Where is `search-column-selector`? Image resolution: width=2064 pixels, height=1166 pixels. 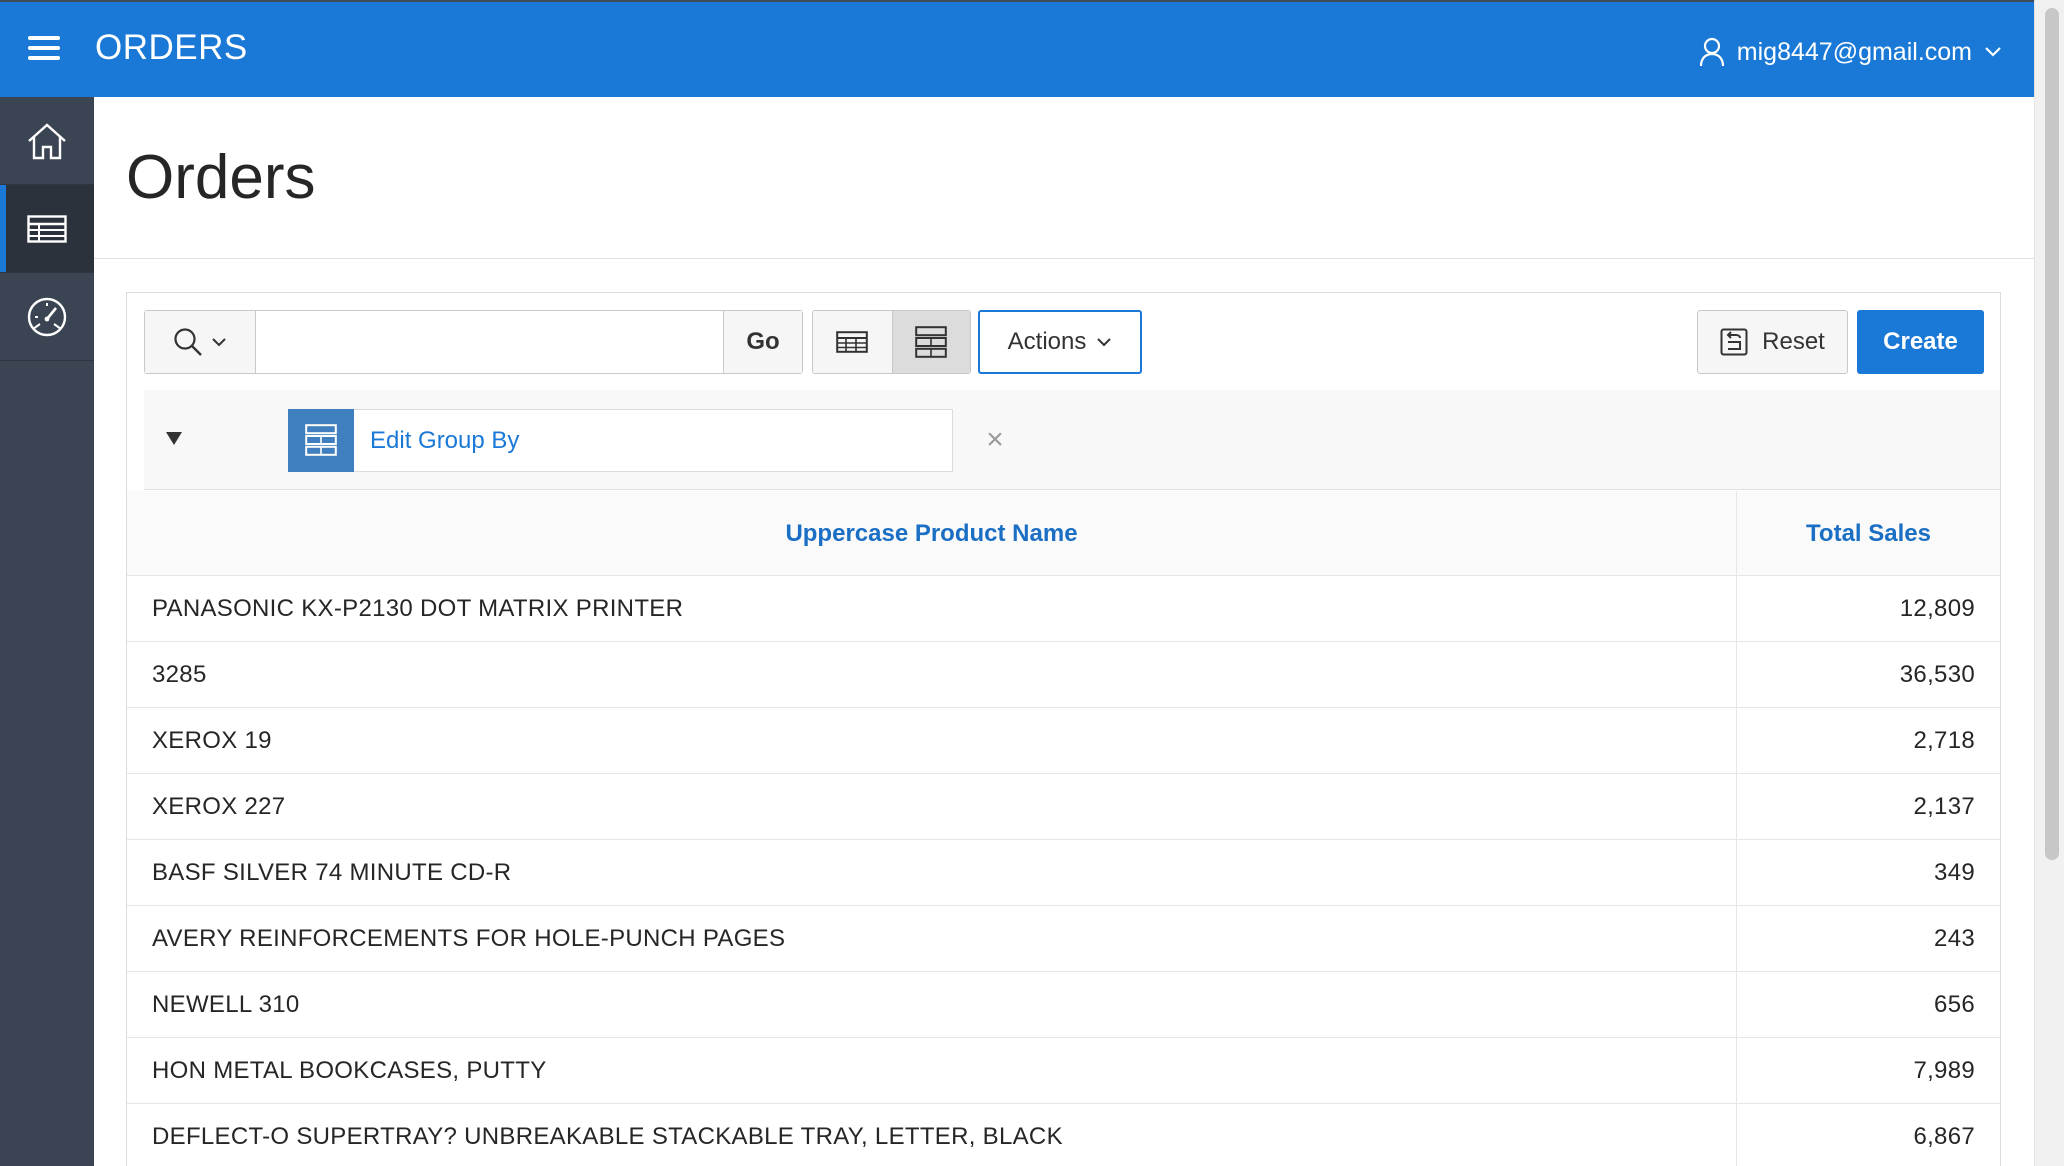
search-column-selector is located at coordinates (200, 342).